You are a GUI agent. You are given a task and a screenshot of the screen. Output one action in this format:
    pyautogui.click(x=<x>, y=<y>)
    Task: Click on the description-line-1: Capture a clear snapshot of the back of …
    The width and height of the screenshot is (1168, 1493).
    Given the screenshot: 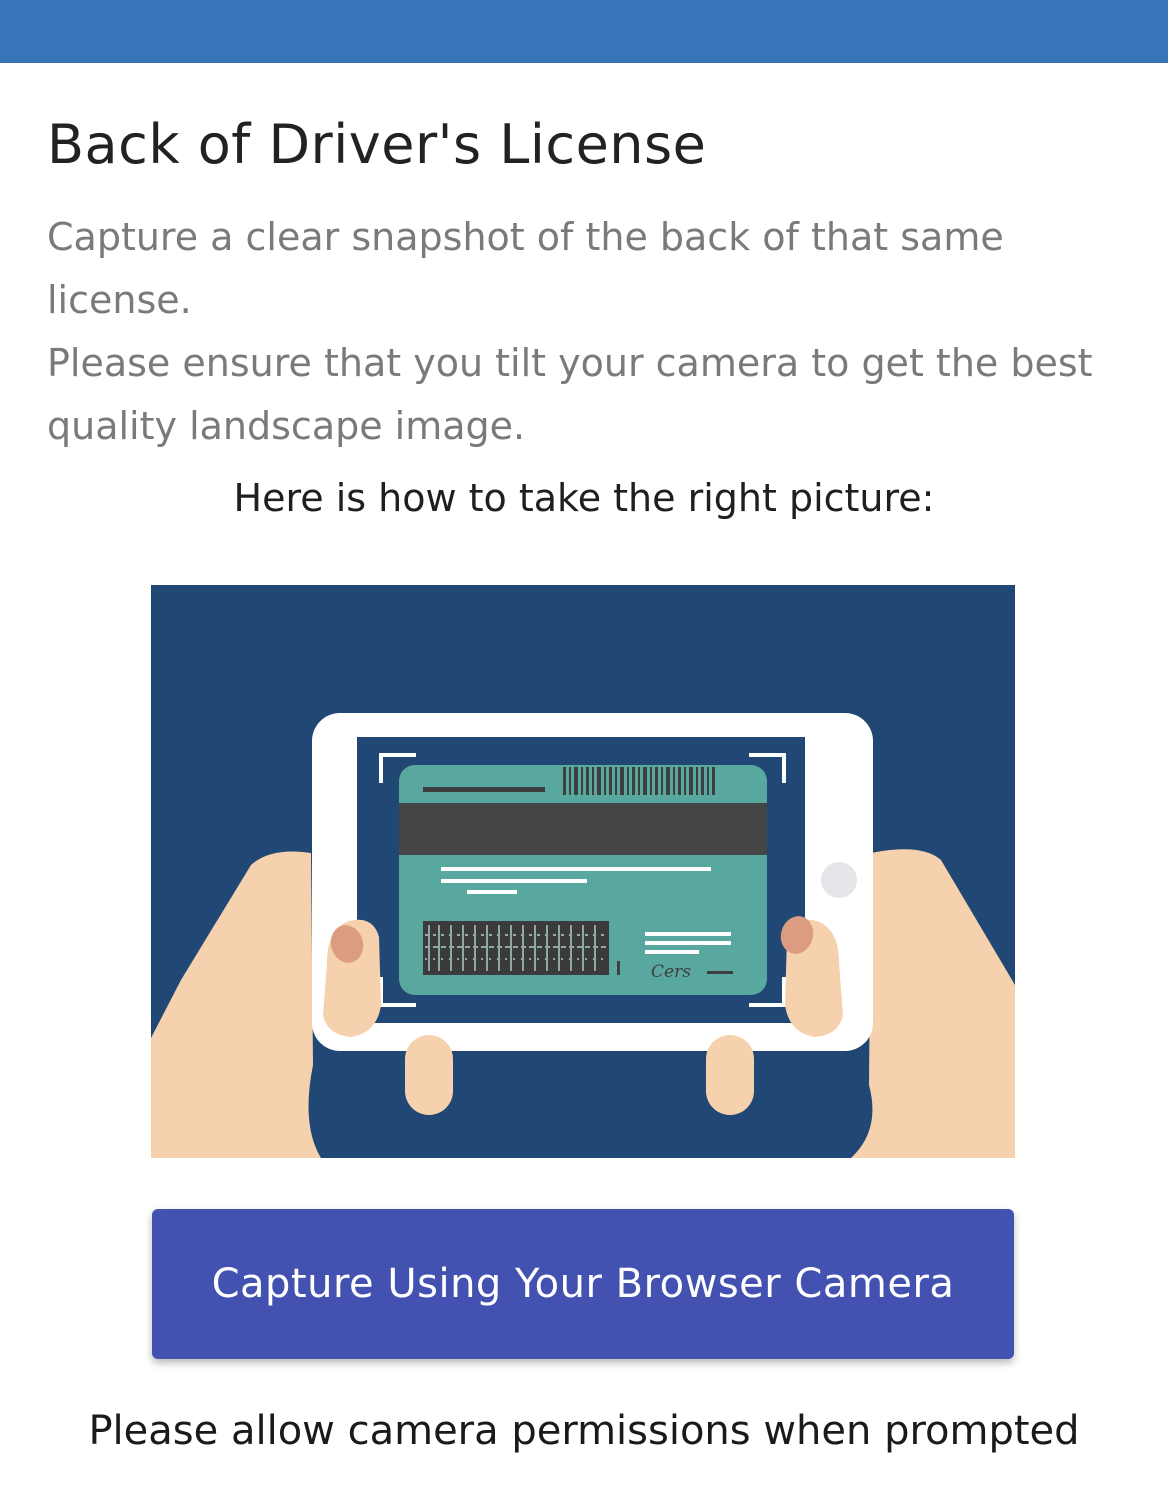 What is the action you would take?
    pyautogui.click(x=525, y=268)
    